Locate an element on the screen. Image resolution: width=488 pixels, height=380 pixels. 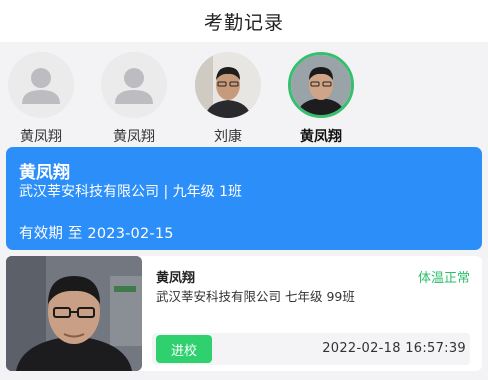
student-school-class: 武汉莘安科技有限公司 | 九年级 1班 is located at coordinates (130, 192).